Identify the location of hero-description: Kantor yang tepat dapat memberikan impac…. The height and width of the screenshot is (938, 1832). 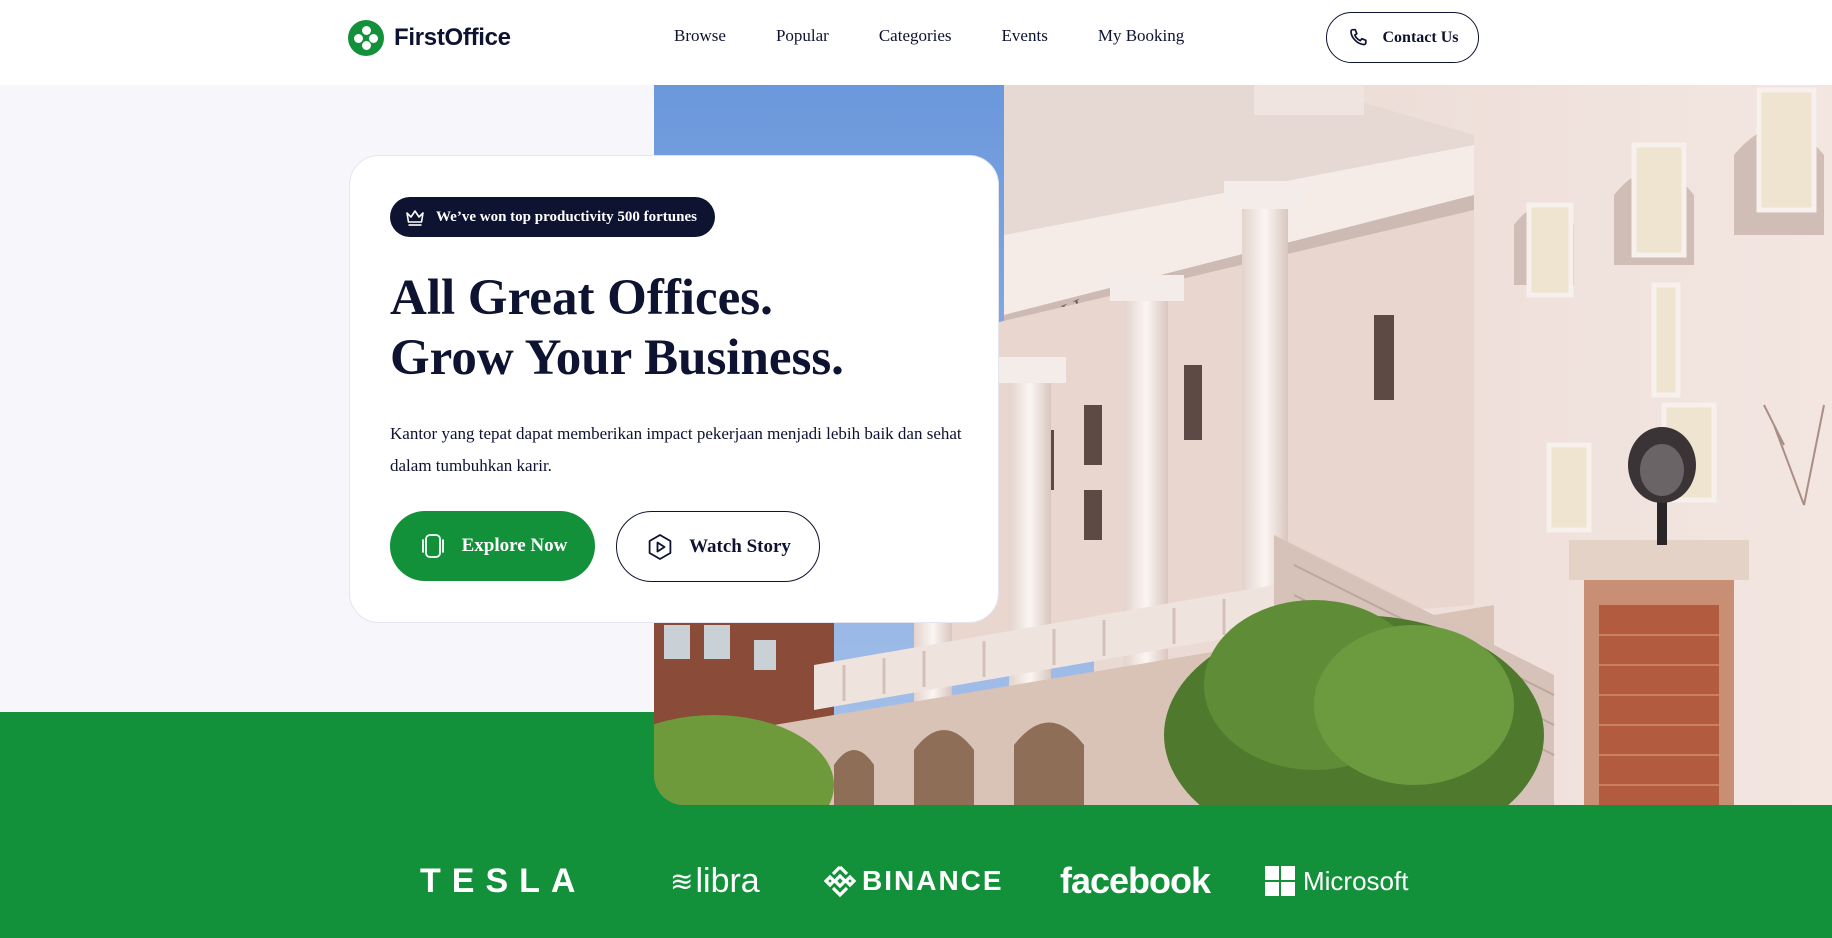
(676, 449).